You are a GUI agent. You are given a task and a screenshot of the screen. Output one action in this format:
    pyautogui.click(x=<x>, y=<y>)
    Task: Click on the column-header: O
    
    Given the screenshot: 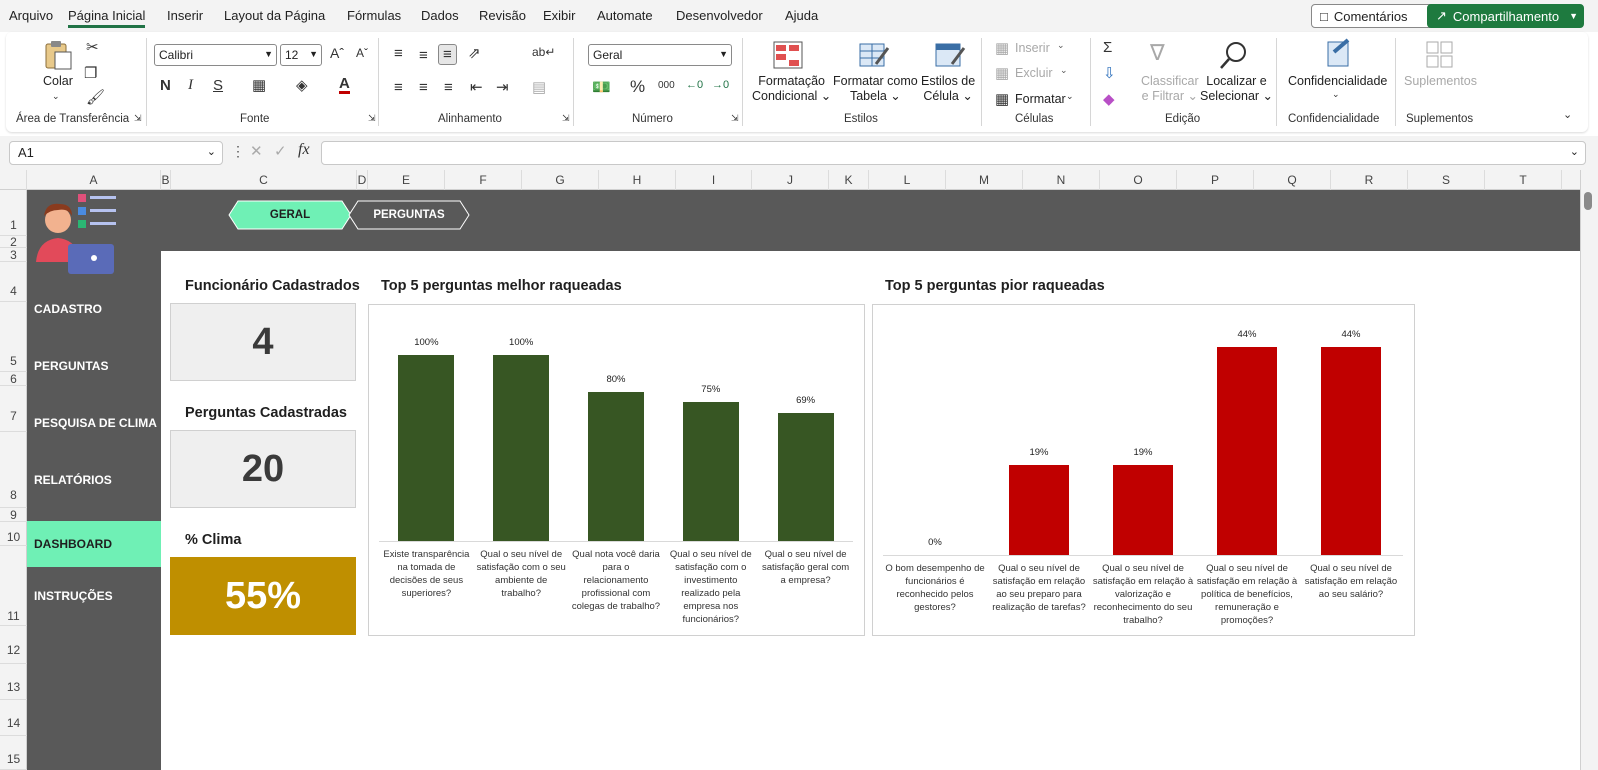 What is the action you would take?
    pyautogui.click(x=1138, y=180)
    